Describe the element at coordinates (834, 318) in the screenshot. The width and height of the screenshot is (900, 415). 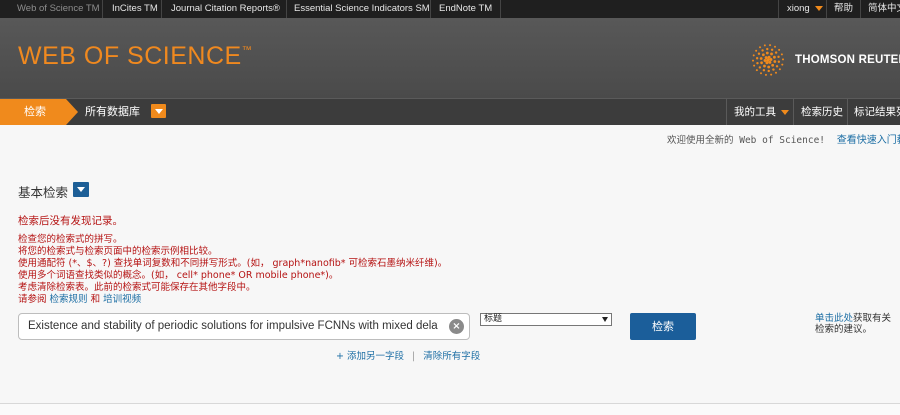
I see `tip-link: 单击此处` at that location.